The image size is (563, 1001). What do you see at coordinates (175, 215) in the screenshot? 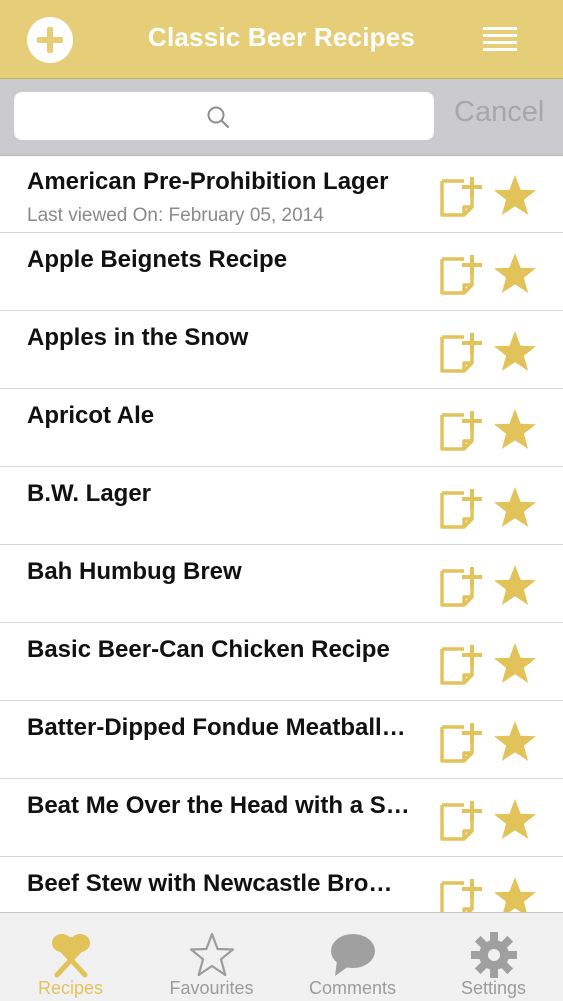
I see `last-viewed-text: Last viewed On: February 05, 2014` at bounding box center [175, 215].